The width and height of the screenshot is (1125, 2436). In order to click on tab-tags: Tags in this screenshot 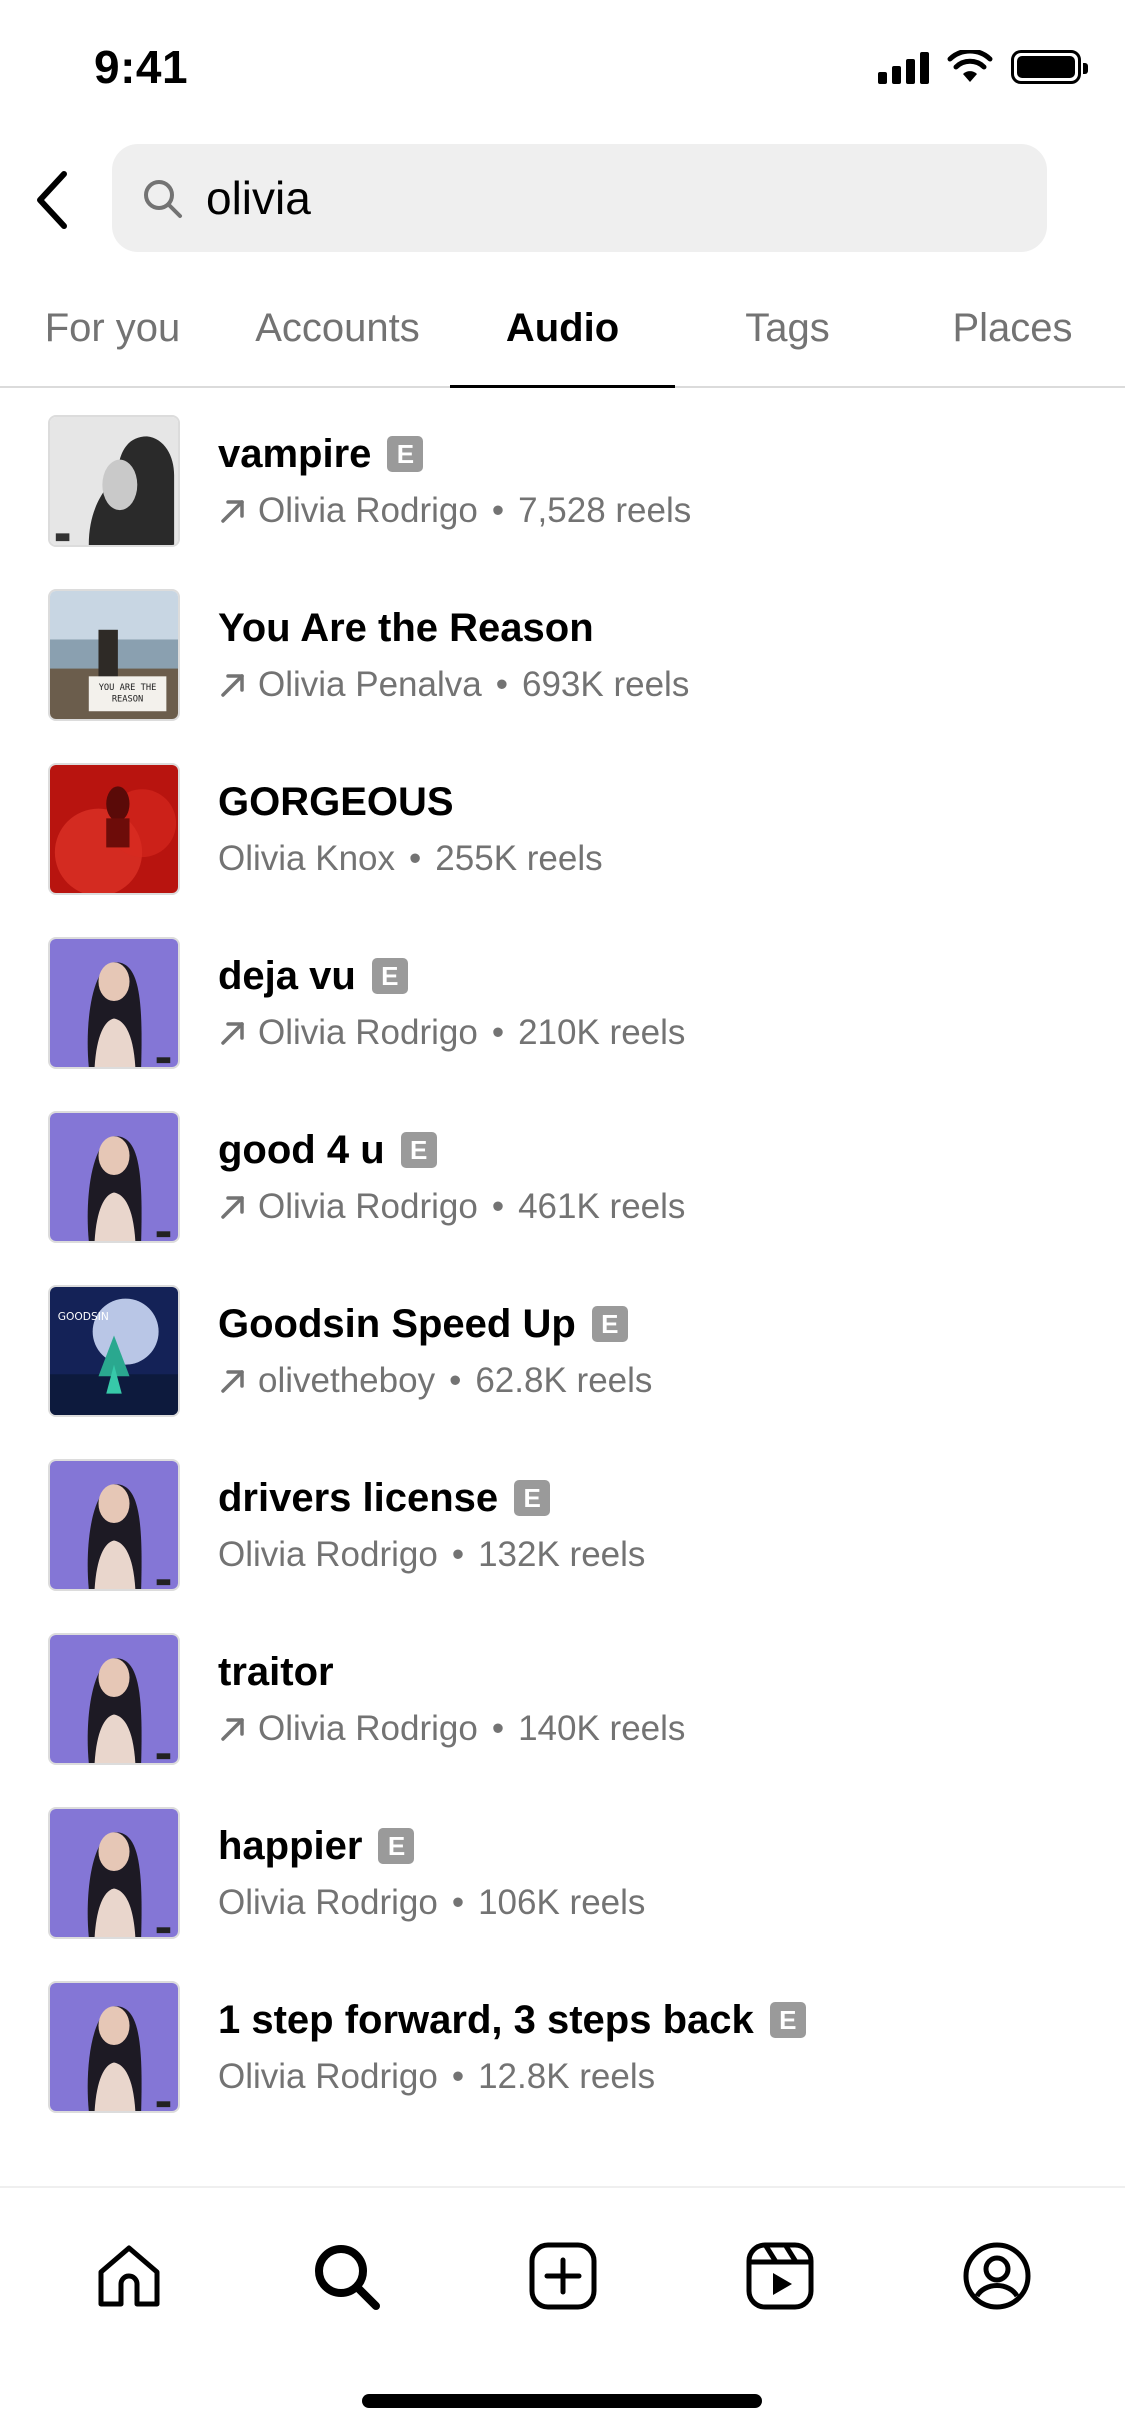, I will do `click(787, 328)`.